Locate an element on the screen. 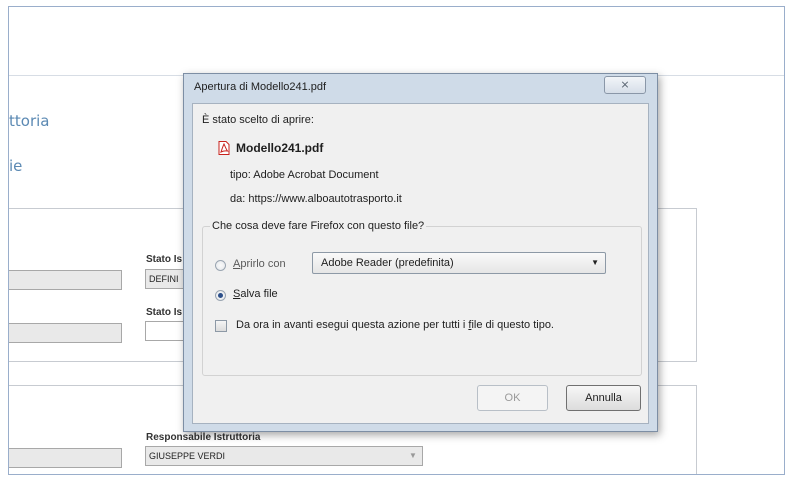 This screenshot has height=483, width=787. save-file-radio is located at coordinates (220, 295).